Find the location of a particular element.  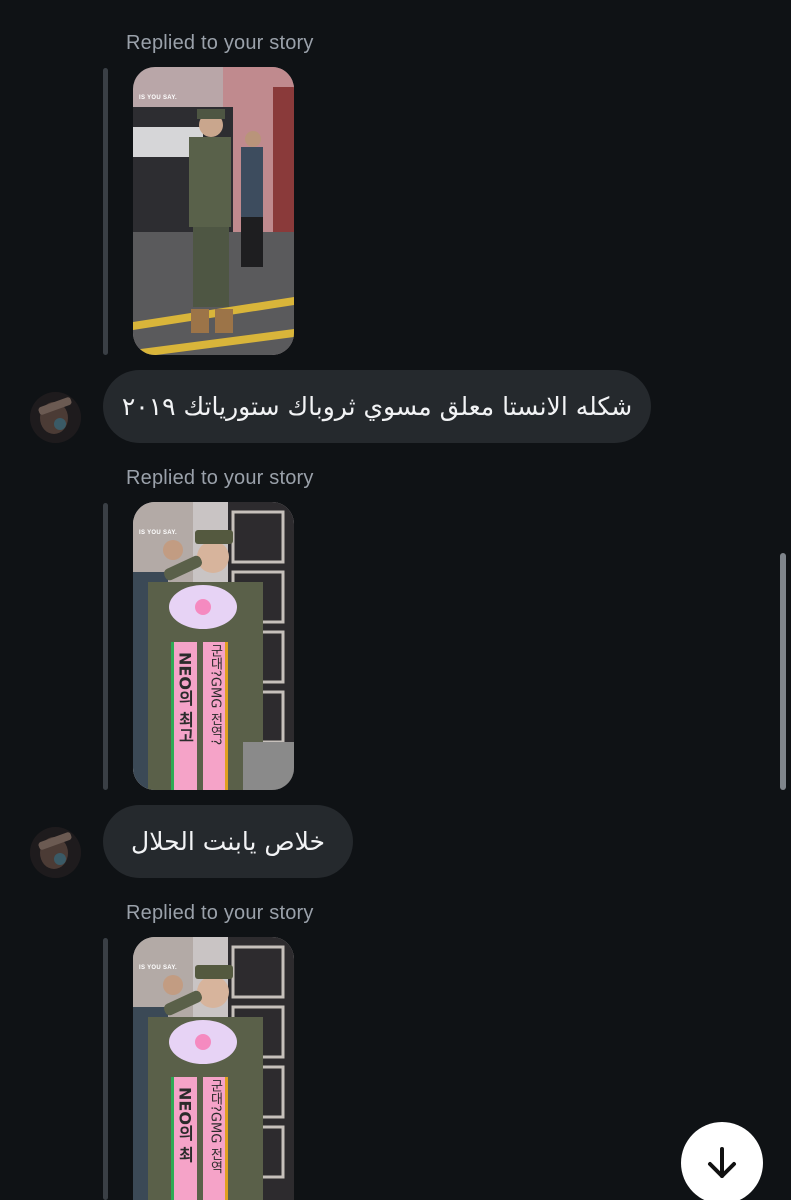

story-thumbnail: IS YOU SAY. is located at coordinates (213, 211).